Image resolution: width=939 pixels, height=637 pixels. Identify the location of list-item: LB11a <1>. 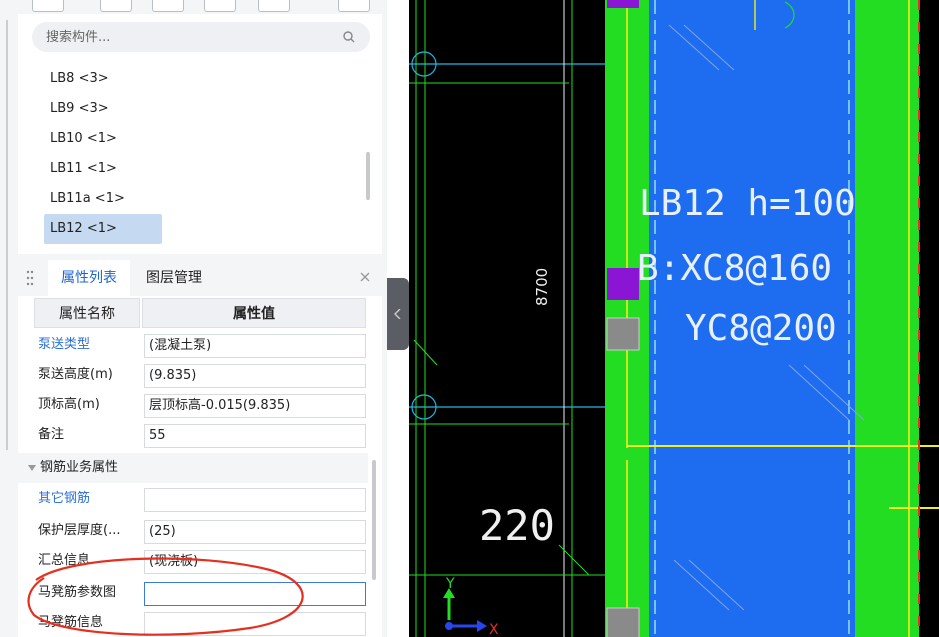
(103, 199).